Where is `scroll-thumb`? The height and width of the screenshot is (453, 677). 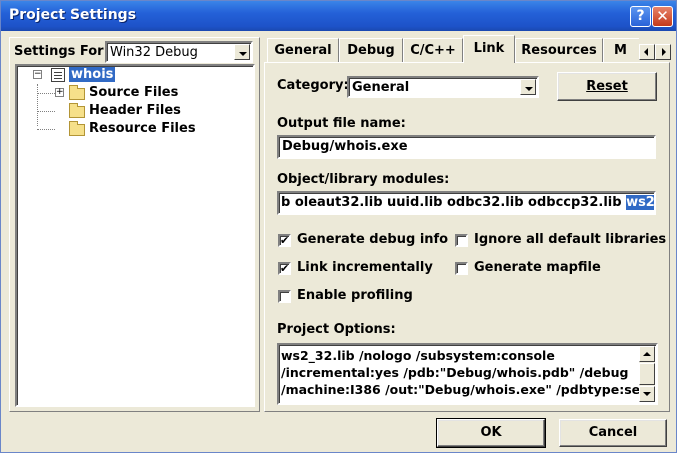
scroll-thumb is located at coordinates (647, 374).